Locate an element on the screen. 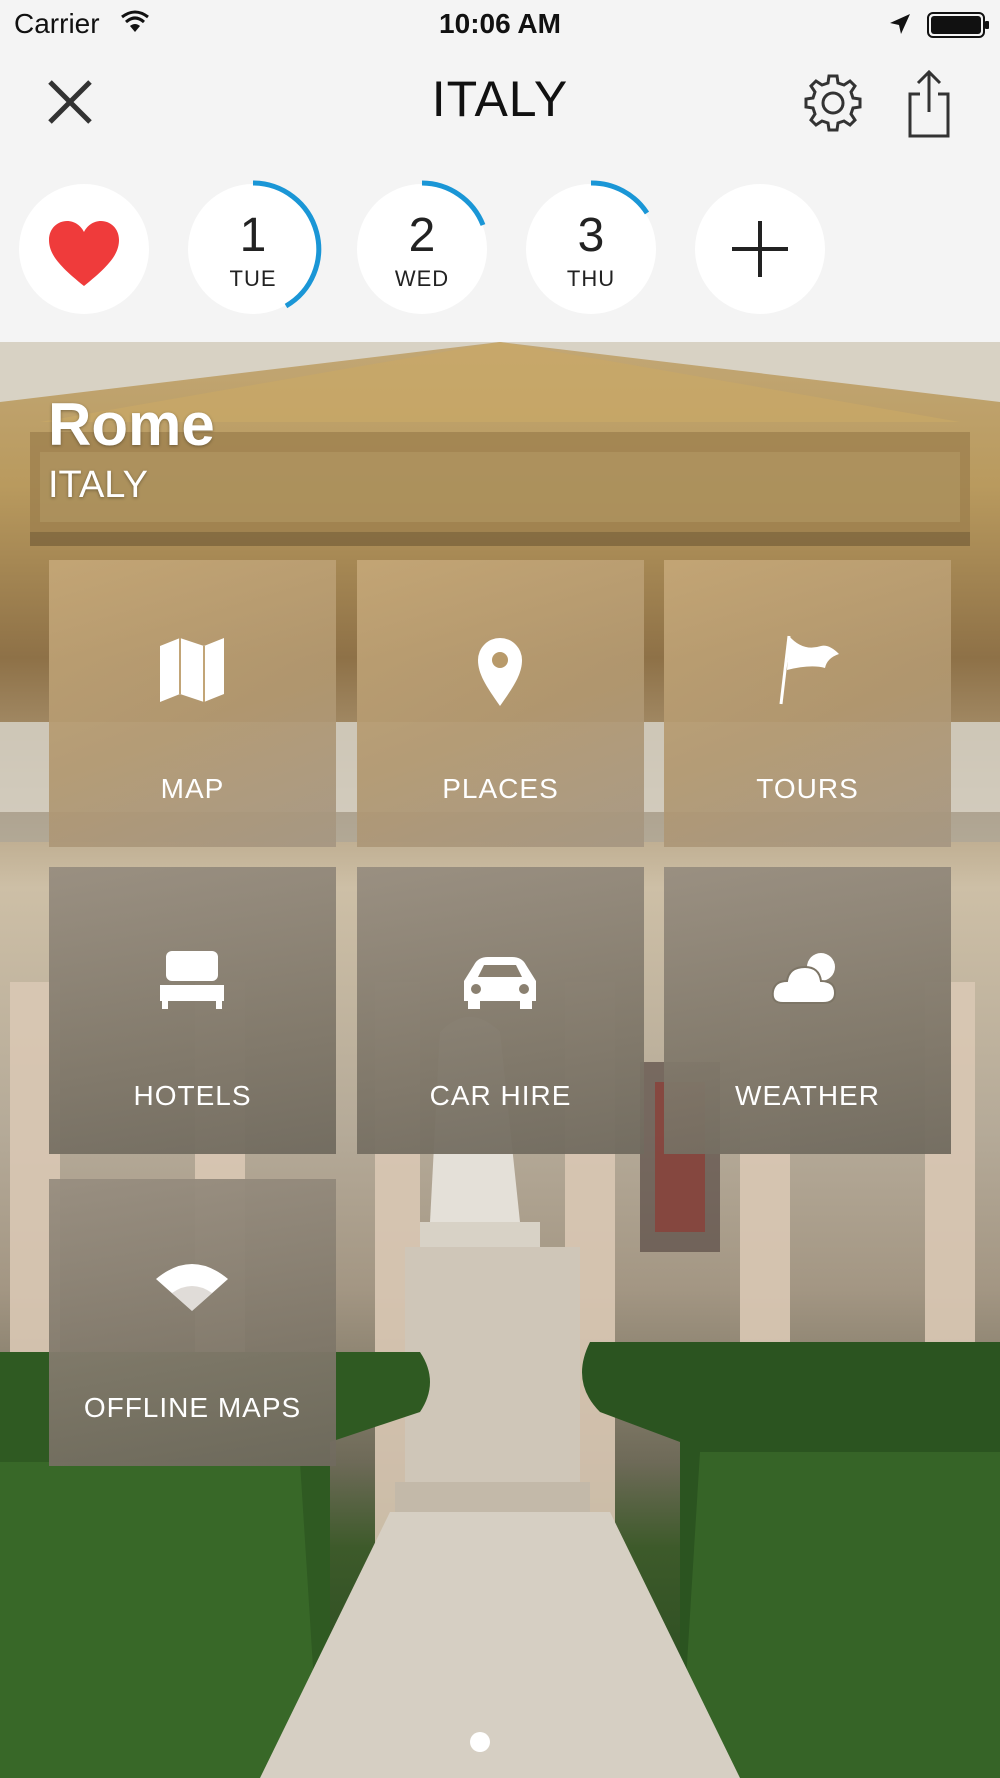 This screenshot has height=1778, width=1000. share-icon is located at coordinates (929, 104).